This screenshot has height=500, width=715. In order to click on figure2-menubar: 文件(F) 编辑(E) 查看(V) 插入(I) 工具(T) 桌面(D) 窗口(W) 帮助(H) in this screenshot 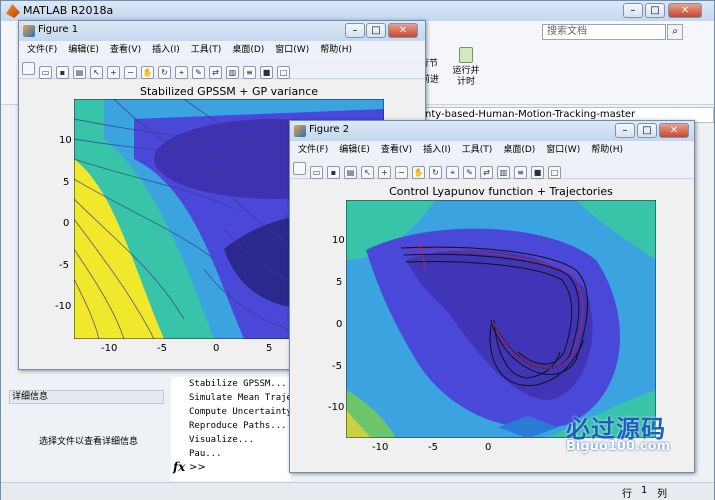, I will do `click(492, 150)`.